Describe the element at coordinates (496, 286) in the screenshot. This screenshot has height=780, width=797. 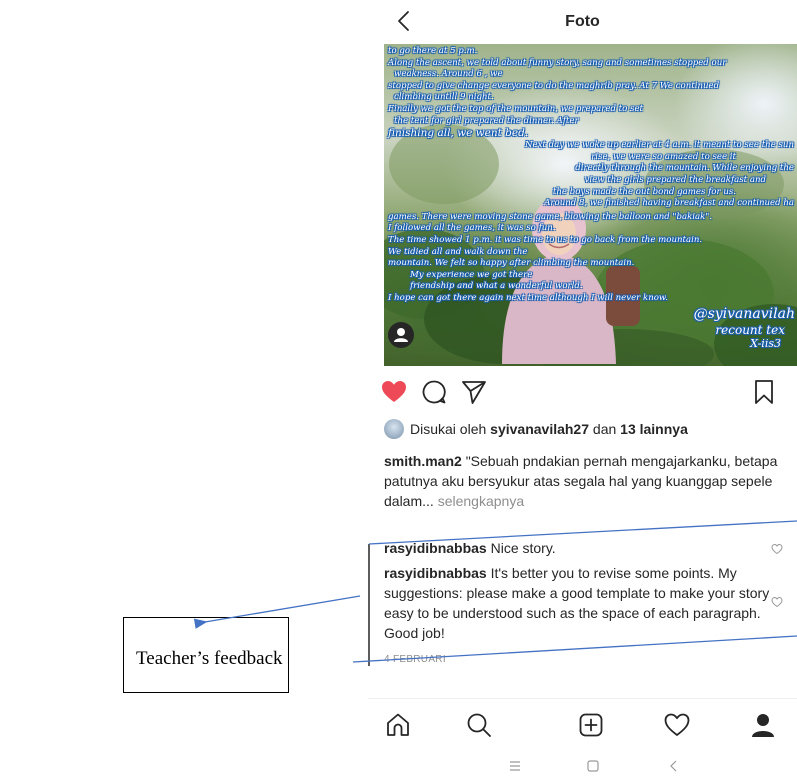
I see `image-text-line: friendship and what a wonderful world.` at that location.